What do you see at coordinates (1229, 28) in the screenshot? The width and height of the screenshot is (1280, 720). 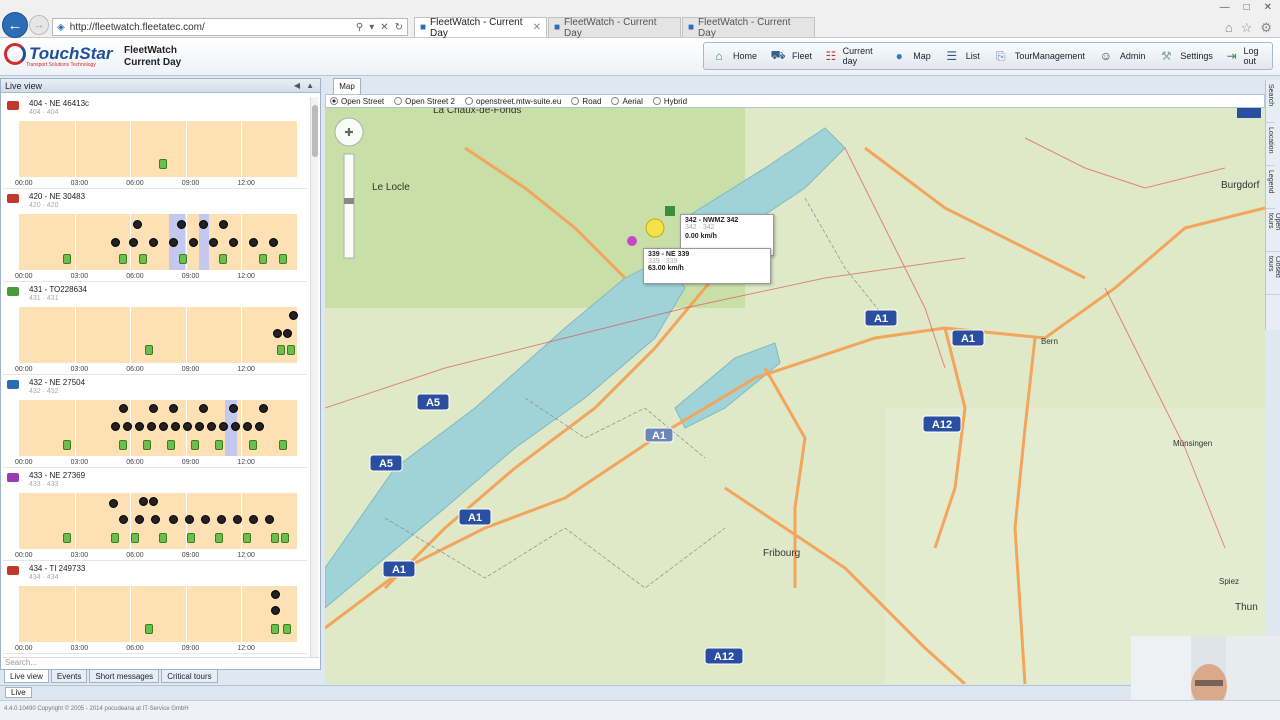 I see `home-icon: ⌂` at bounding box center [1229, 28].